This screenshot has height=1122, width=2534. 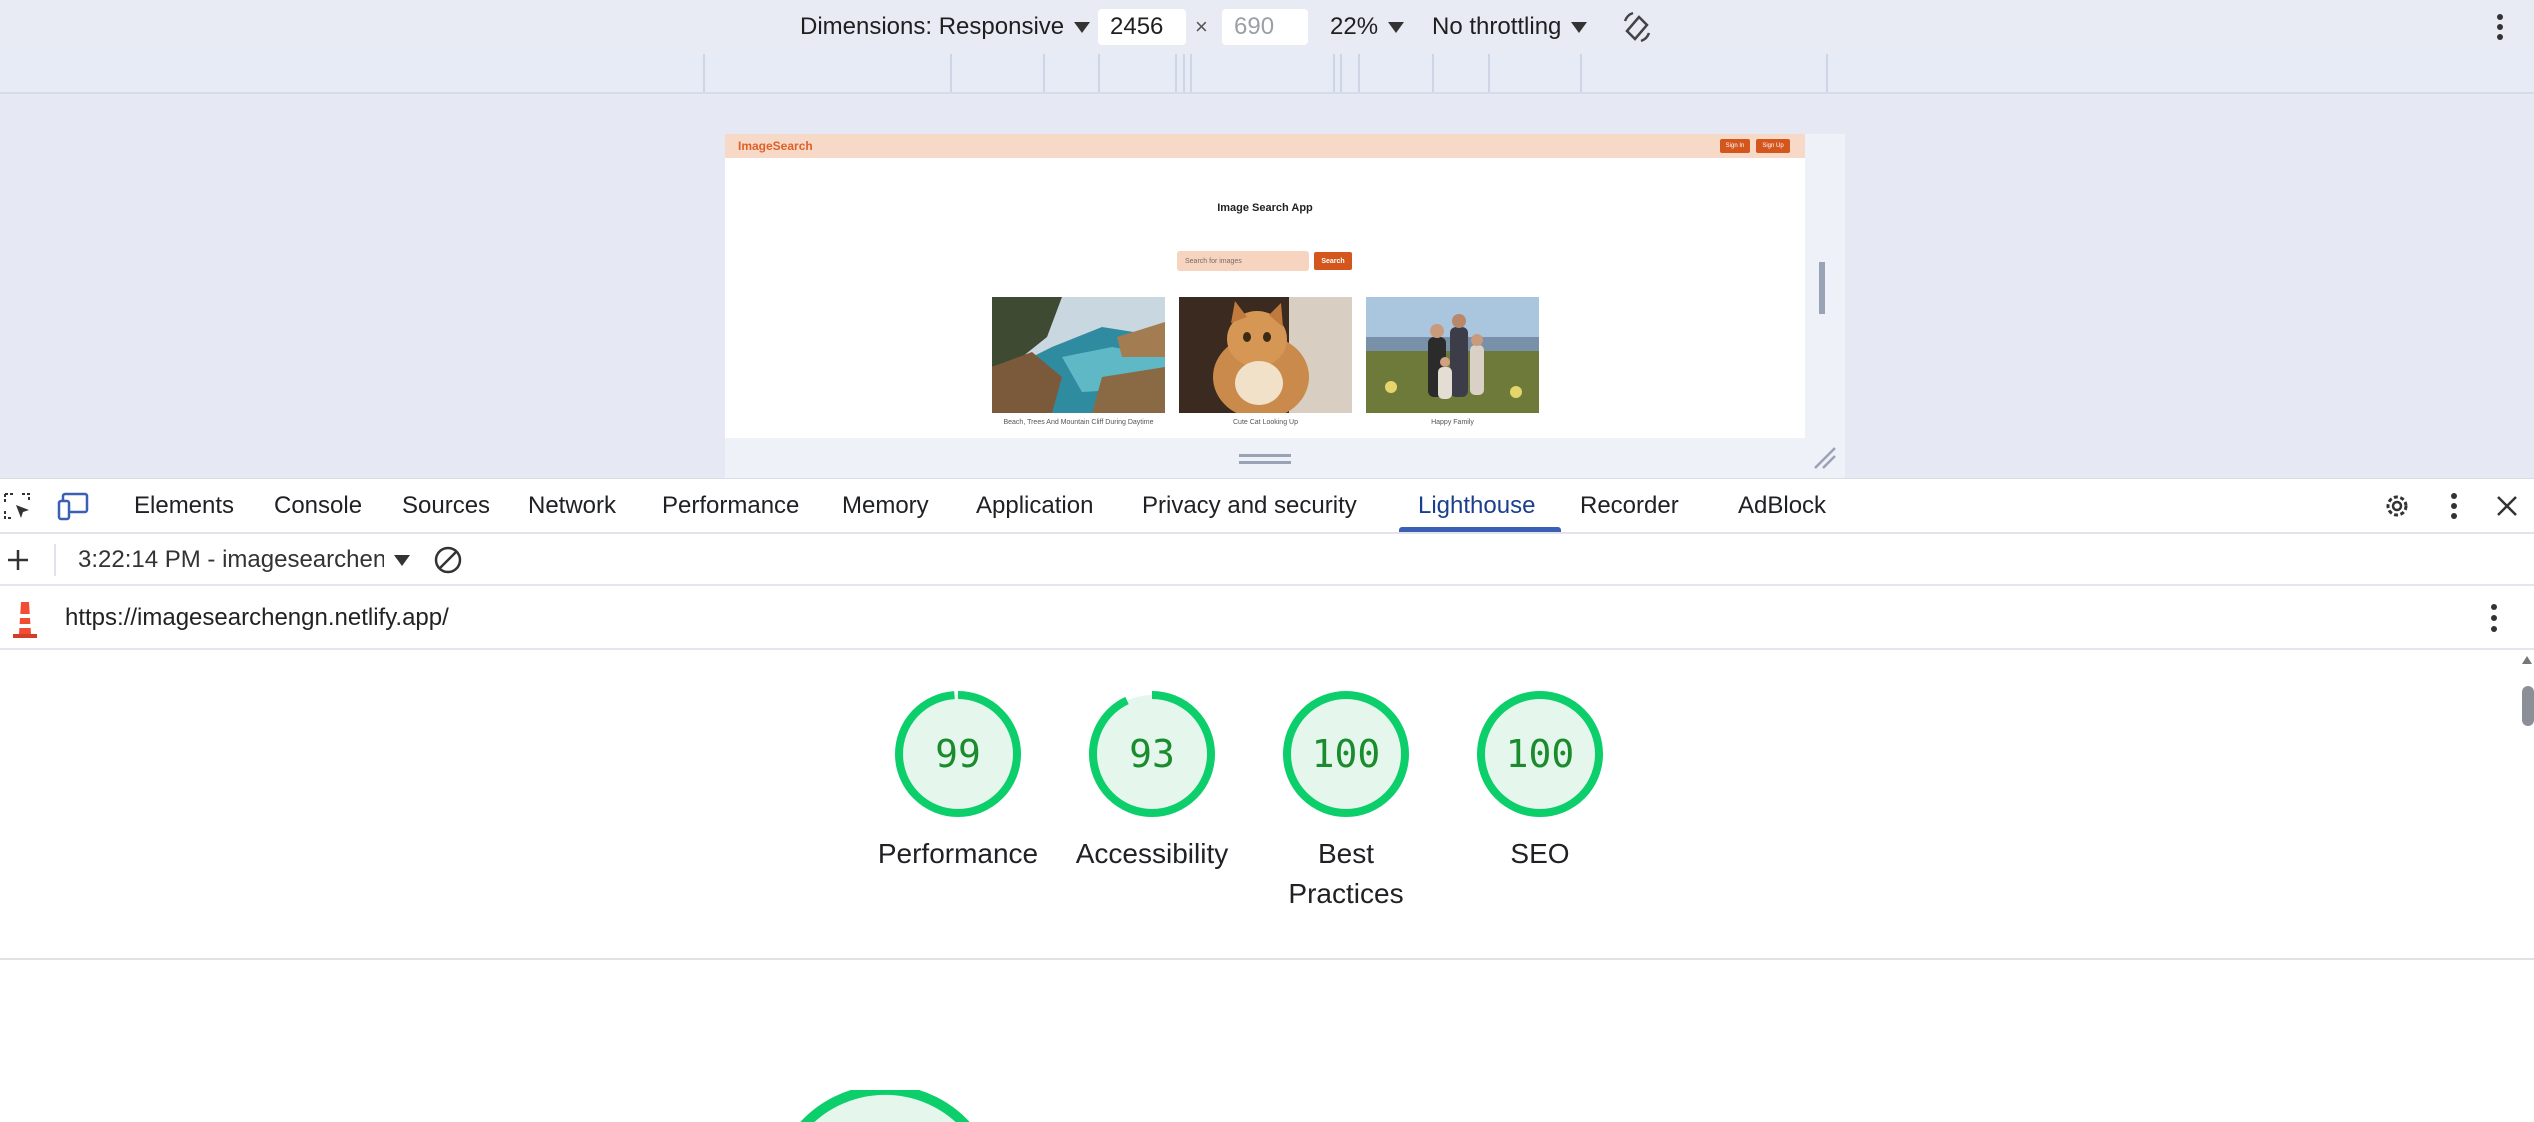 What do you see at coordinates (1476, 506) in the screenshot?
I see `tab-lighthouse: Lighthouse` at bounding box center [1476, 506].